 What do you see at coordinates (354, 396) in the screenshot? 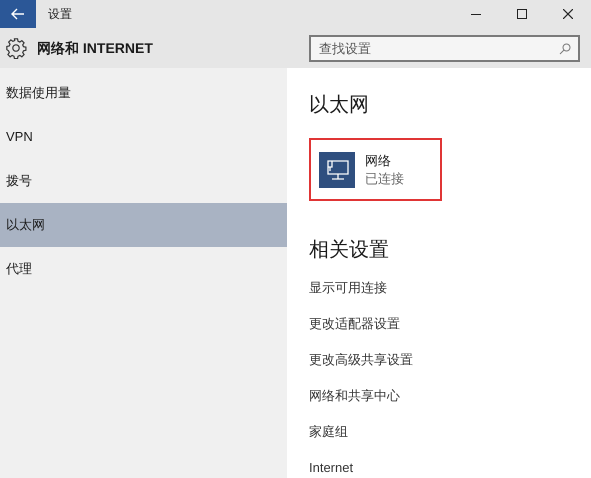
I see `settings-link: 网络和共享中心` at bounding box center [354, 396].